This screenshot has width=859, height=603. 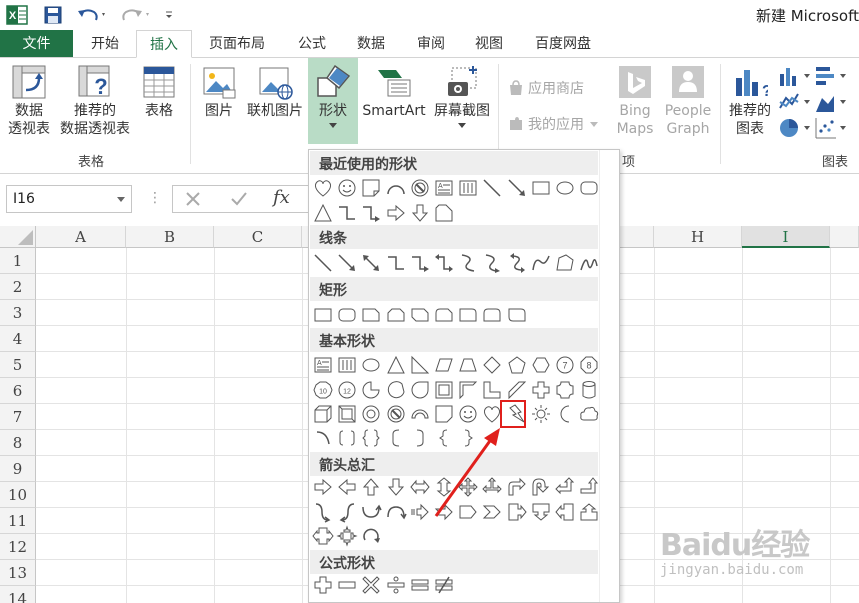 What do you see at coordinates (517, 263) in the screenshot?
I see `shape-curve-dbl-icon` at bounding box center [517, 263].